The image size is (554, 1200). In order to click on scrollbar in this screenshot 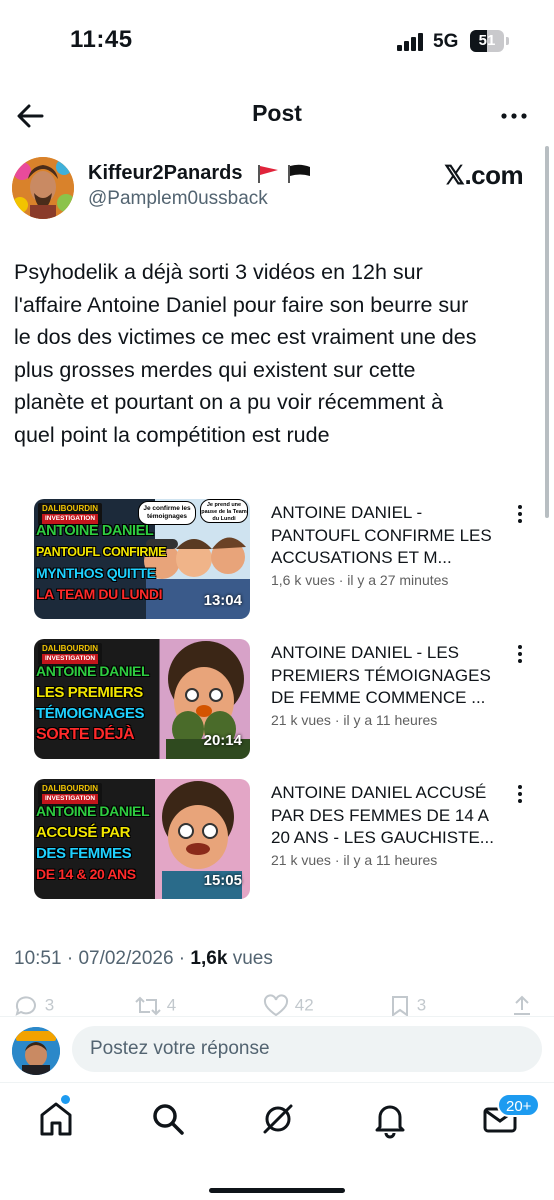, I will do `click(547, 332)`.